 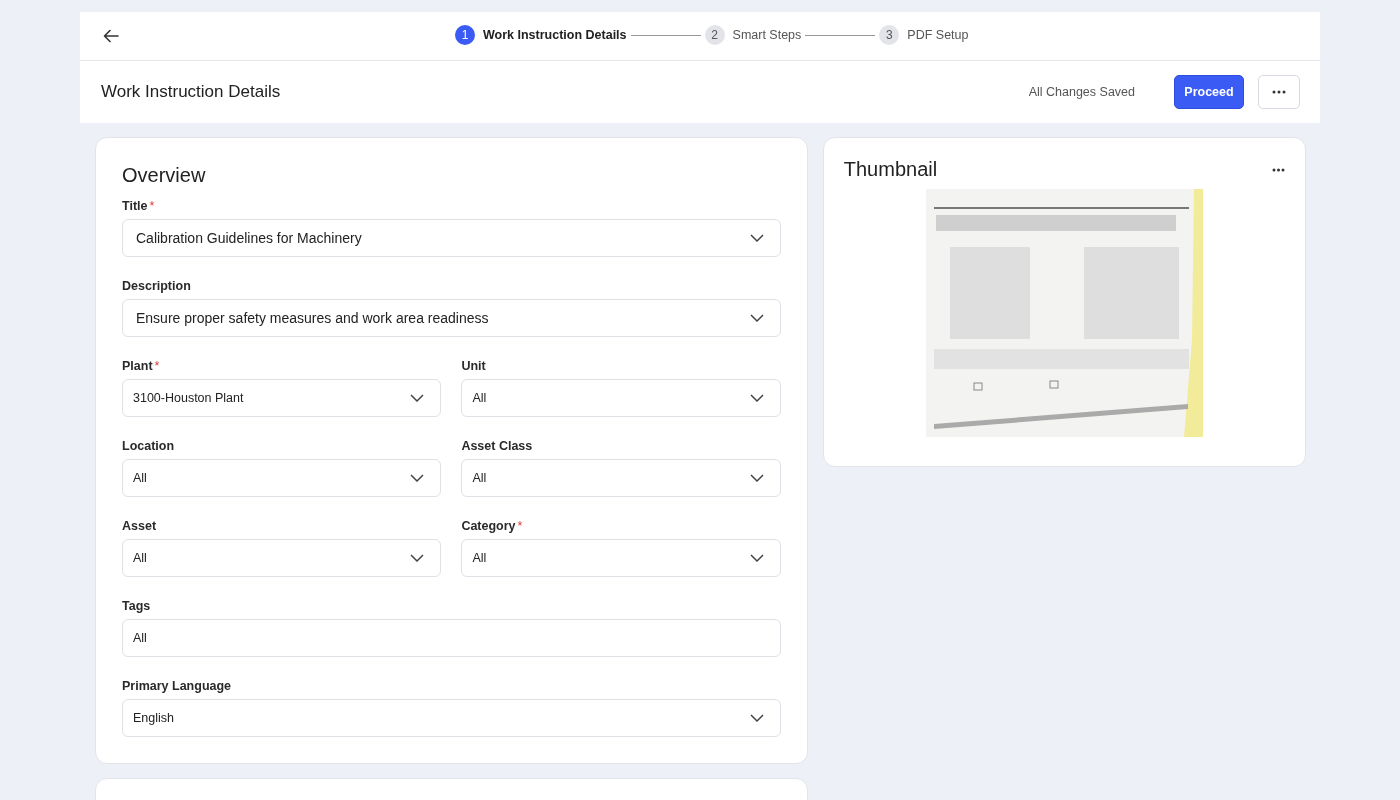 What do you see at coordinates (451, 638) in the screenshot?
I see `input-field: All` at bounding box center [451, 638].